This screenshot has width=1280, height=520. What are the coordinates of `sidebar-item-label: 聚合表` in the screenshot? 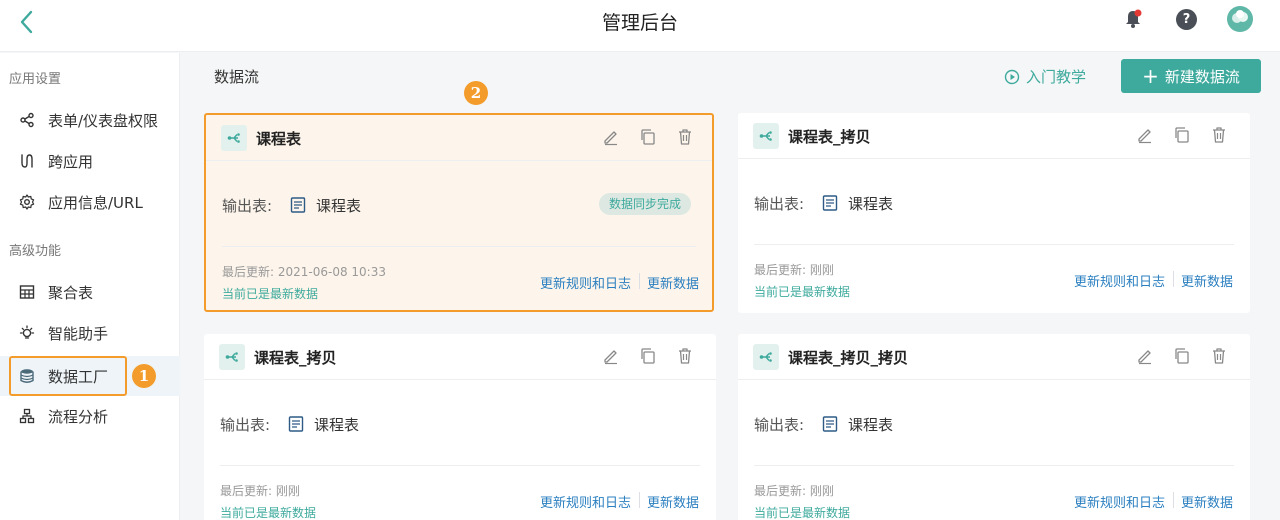 It's located at (71, 292).